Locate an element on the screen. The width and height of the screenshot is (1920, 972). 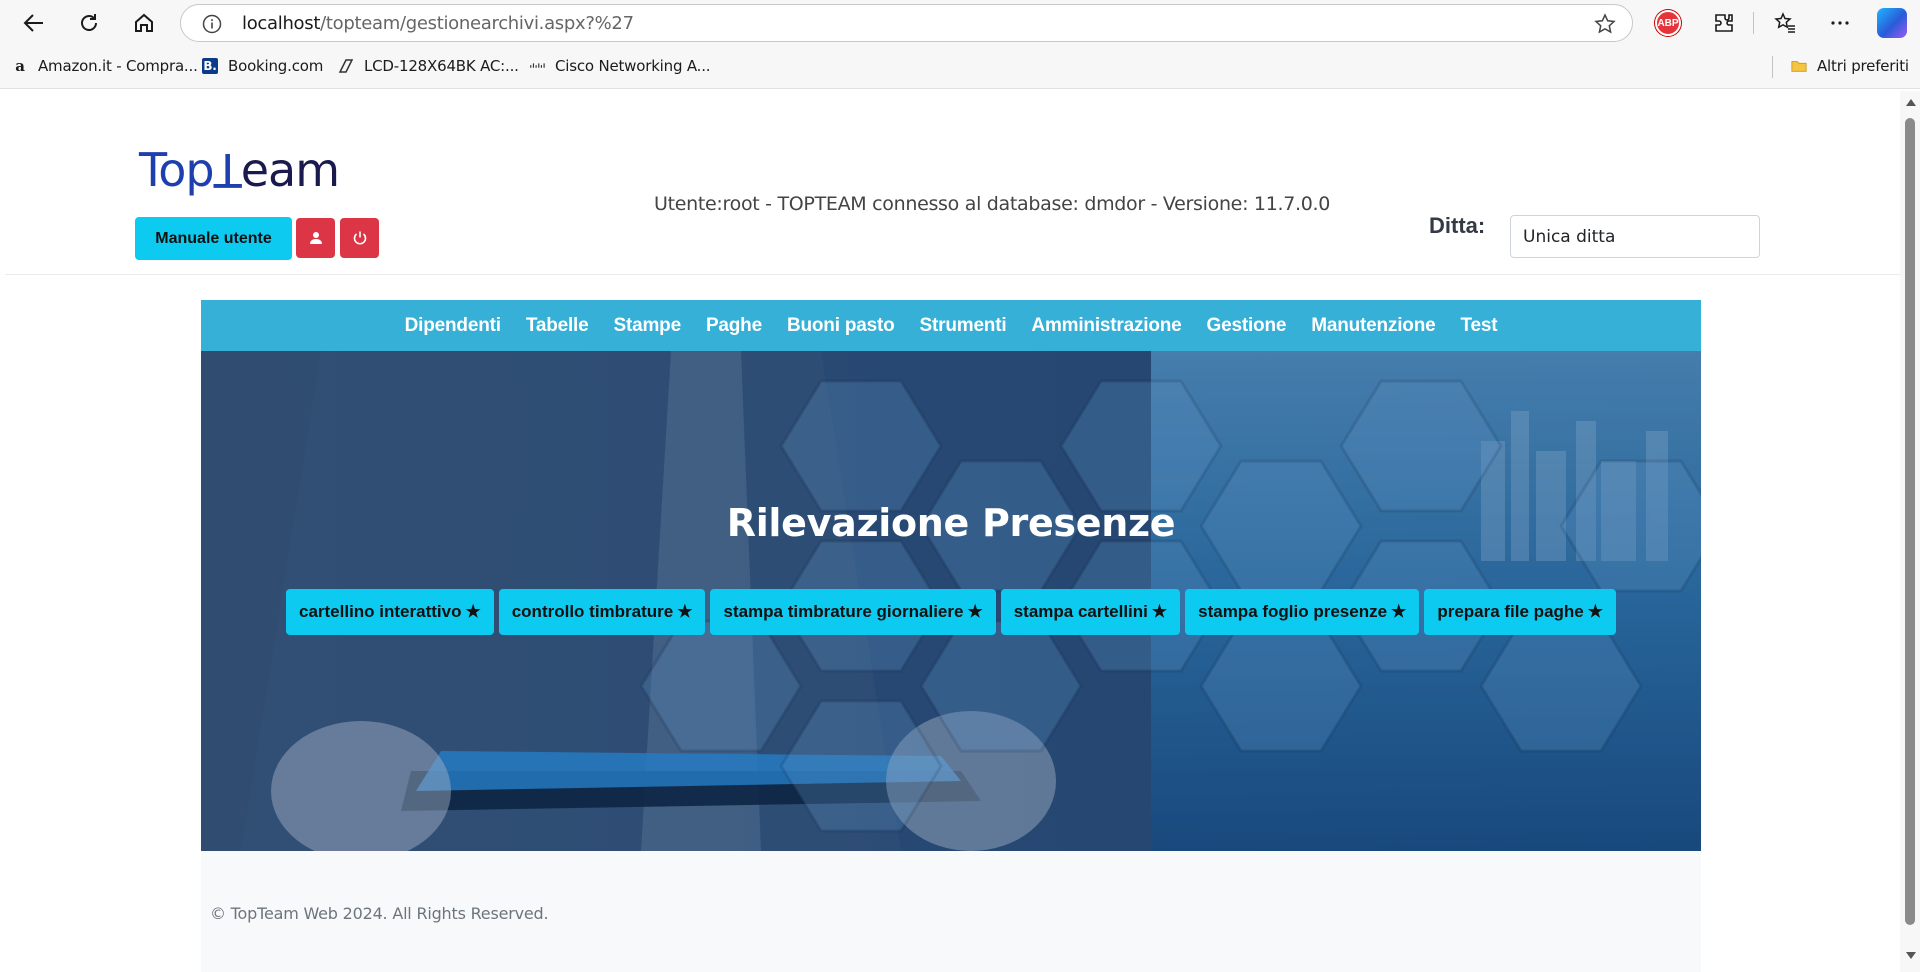
bookmark-label: Booking.com is located at coordinates (276, 66).